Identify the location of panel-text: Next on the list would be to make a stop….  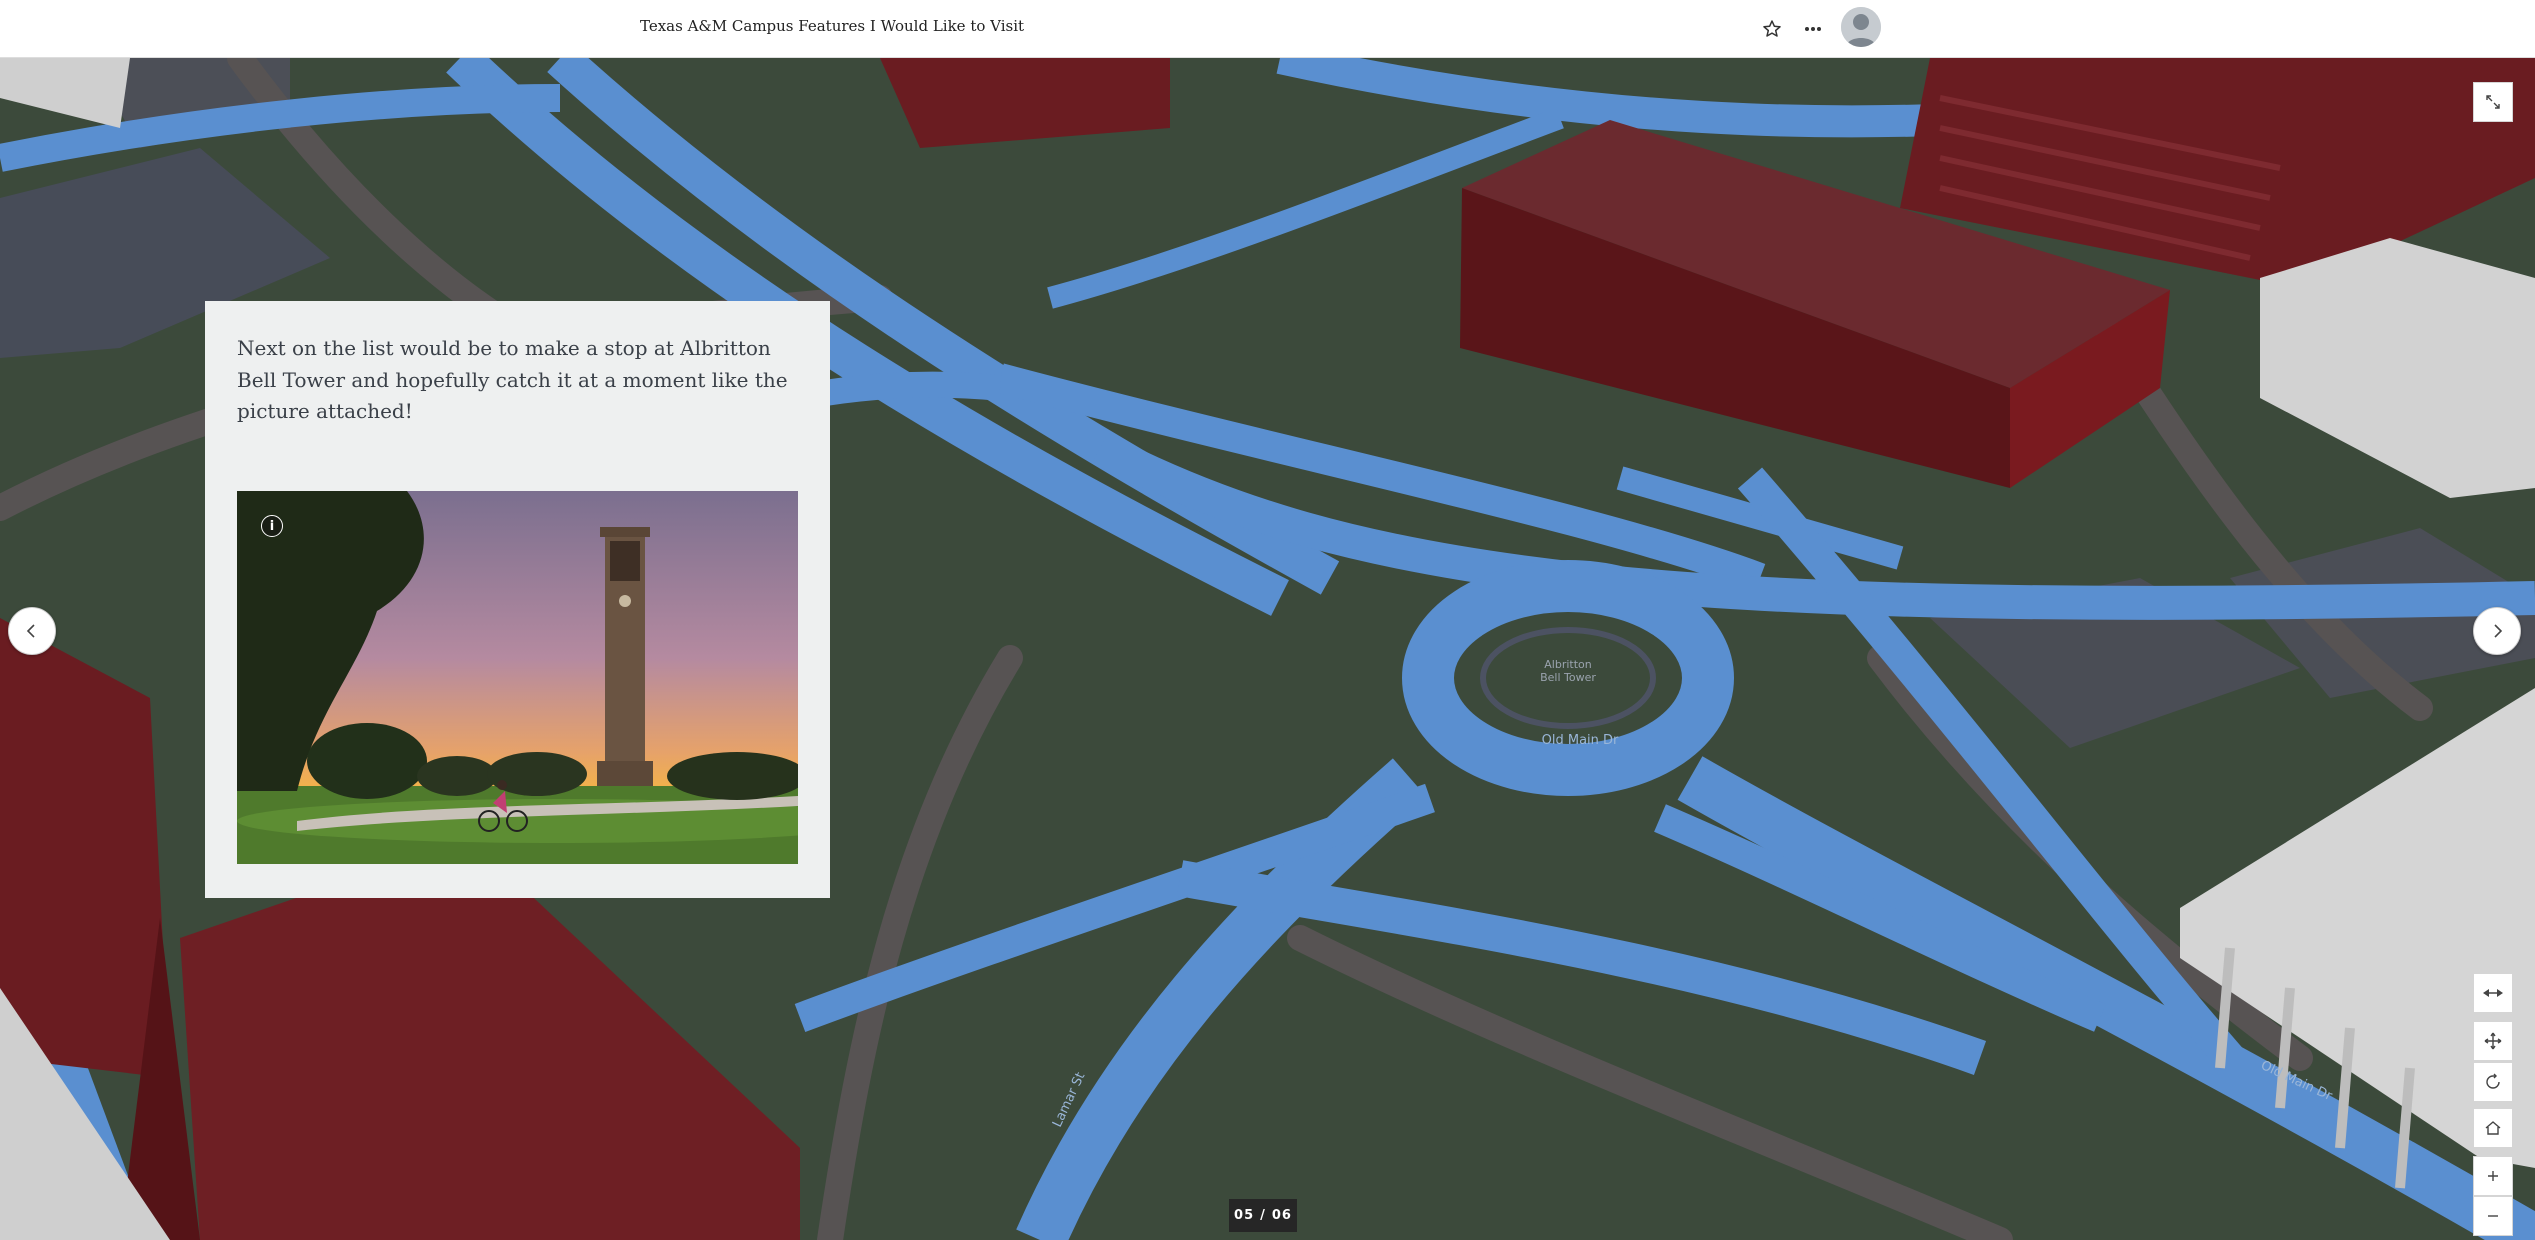
(512, 379).